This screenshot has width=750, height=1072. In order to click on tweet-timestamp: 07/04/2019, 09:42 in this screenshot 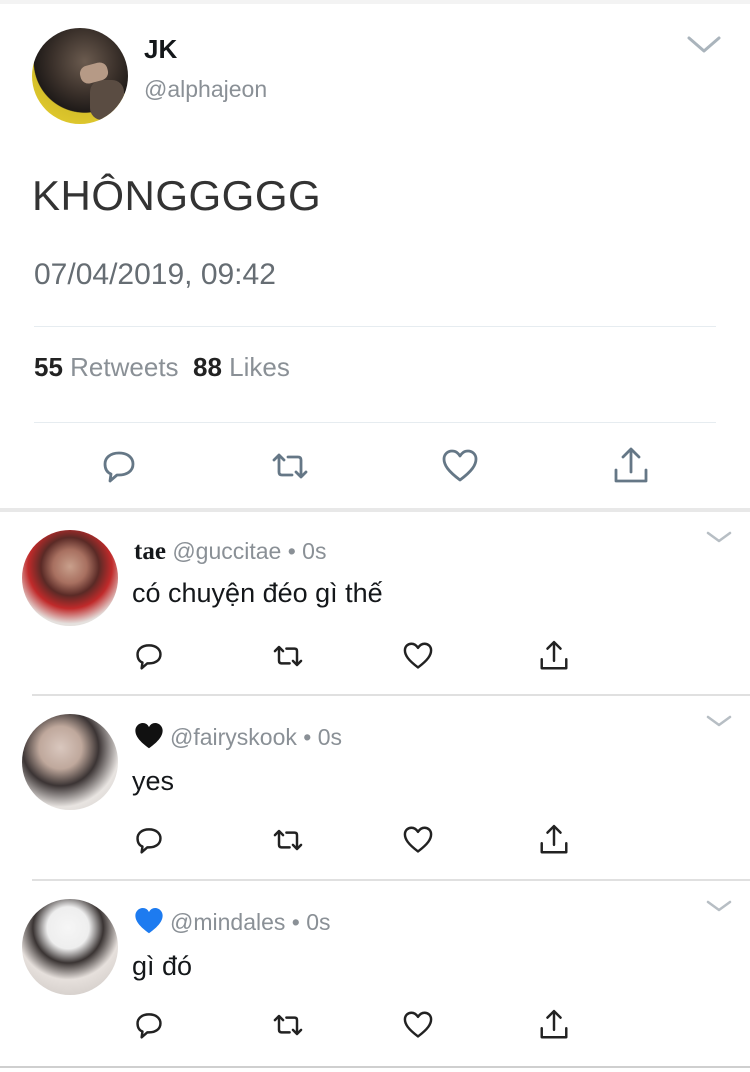, I will do `click(155, 274)`.